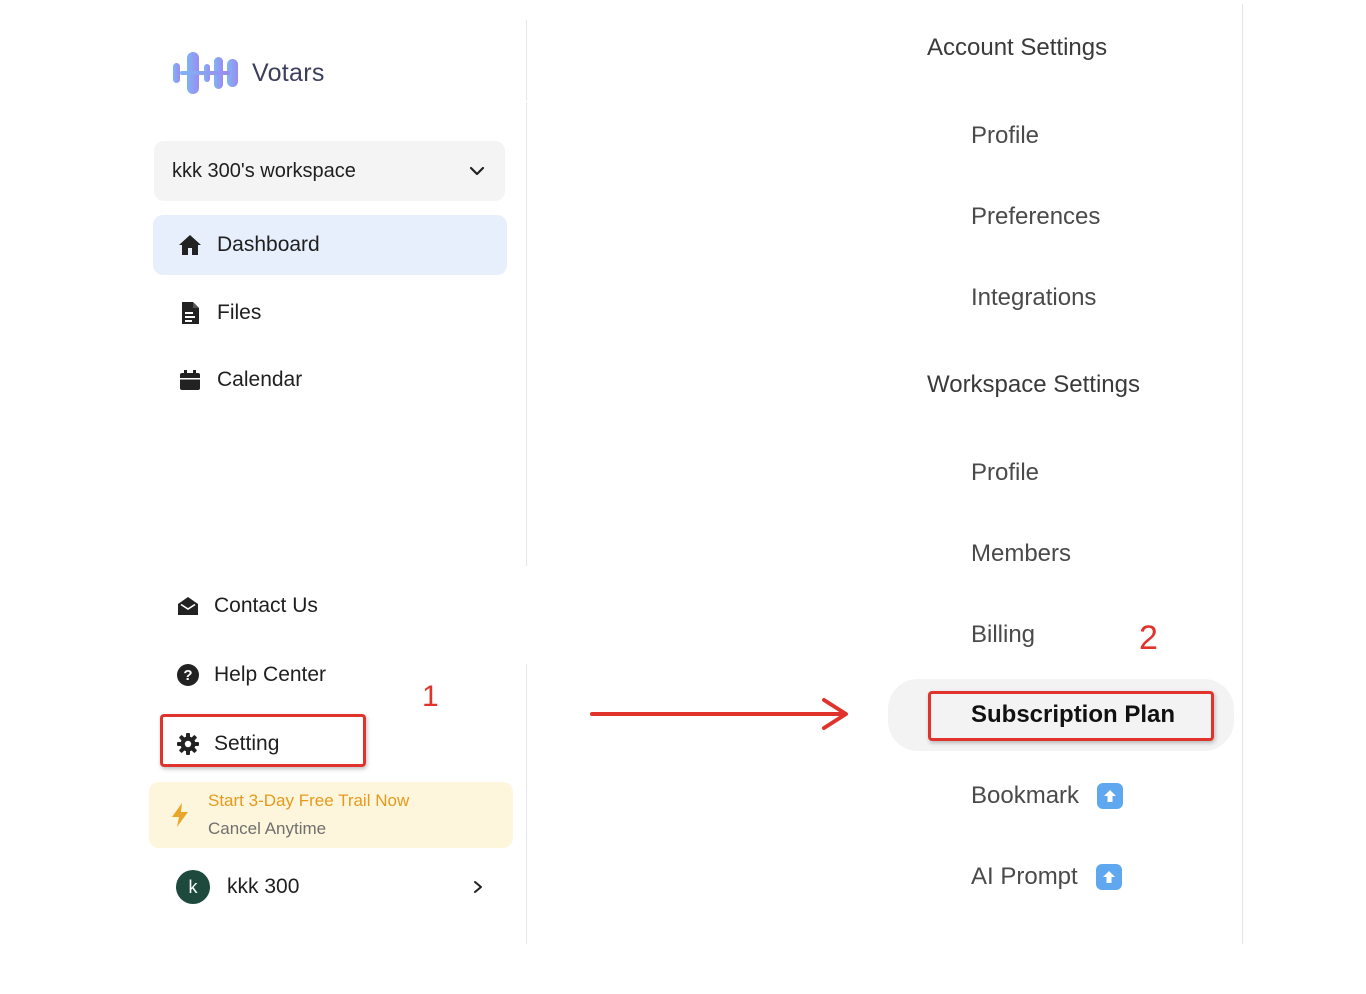 This screenshot has width=1366, height=994. What do you see at coordinates (267, 828) in the screenshot?
I see `trial-subtitle: Cancel Anytime` at bounding box center [267, 828].